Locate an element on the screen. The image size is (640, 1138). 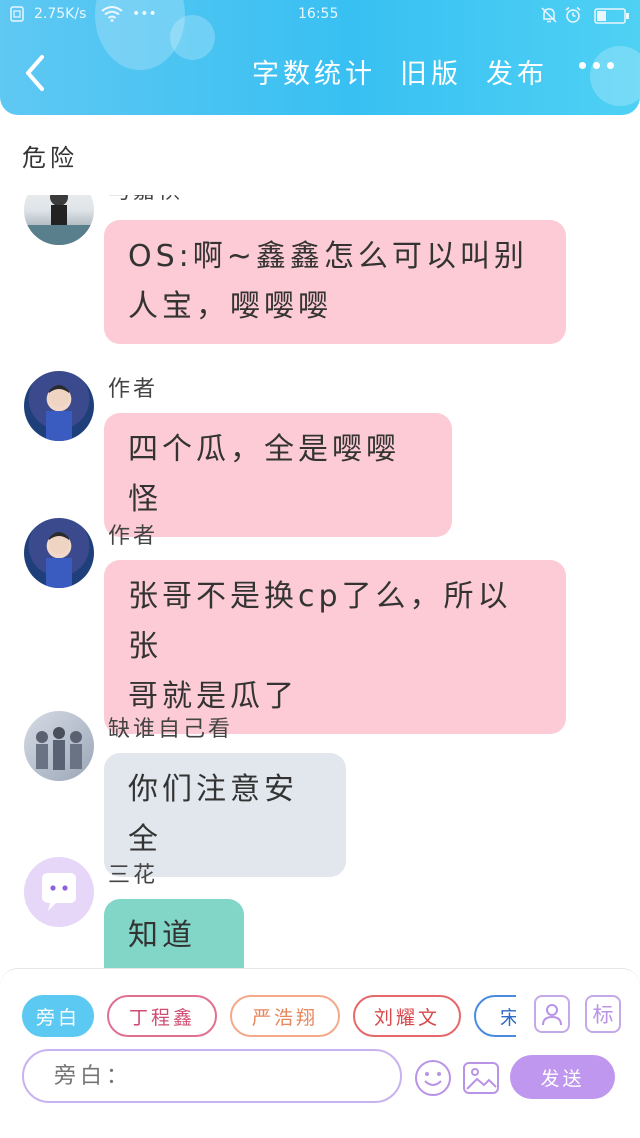
message-text-line: 你们注意安全 is located at coordinates (213, 814).